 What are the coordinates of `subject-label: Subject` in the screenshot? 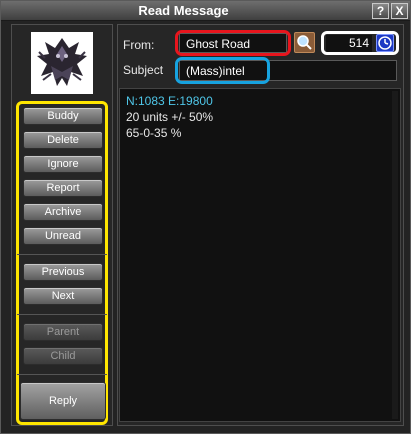 It's located at (143, 70).